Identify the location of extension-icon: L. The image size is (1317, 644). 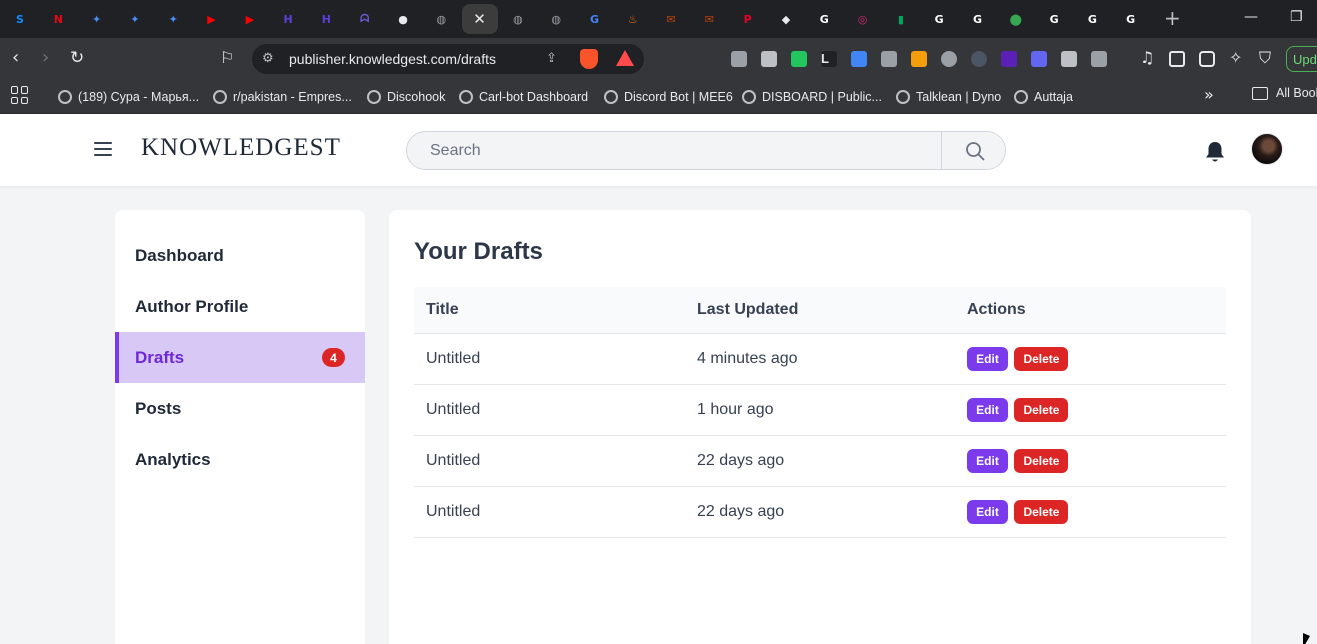
(829, 59).